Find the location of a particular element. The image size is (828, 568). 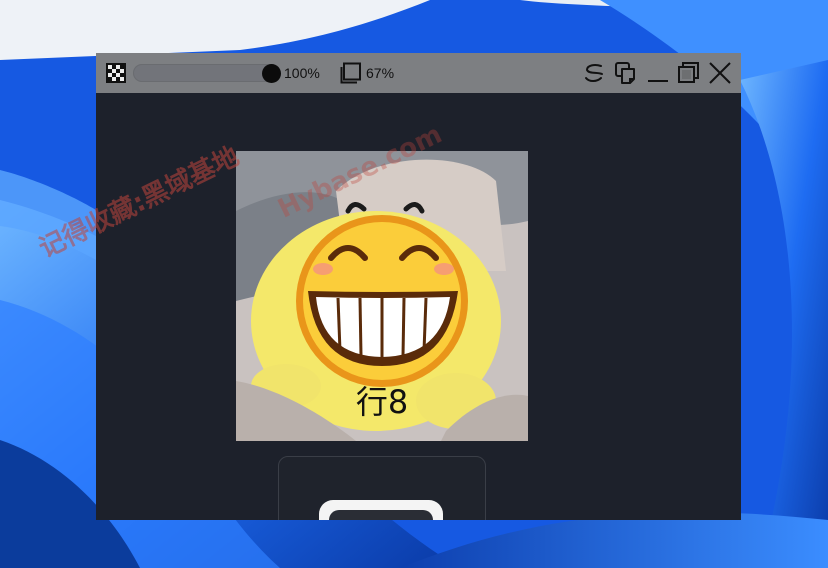

viewer-toolbar: 100% 67% is located at coordinates (418, 73).